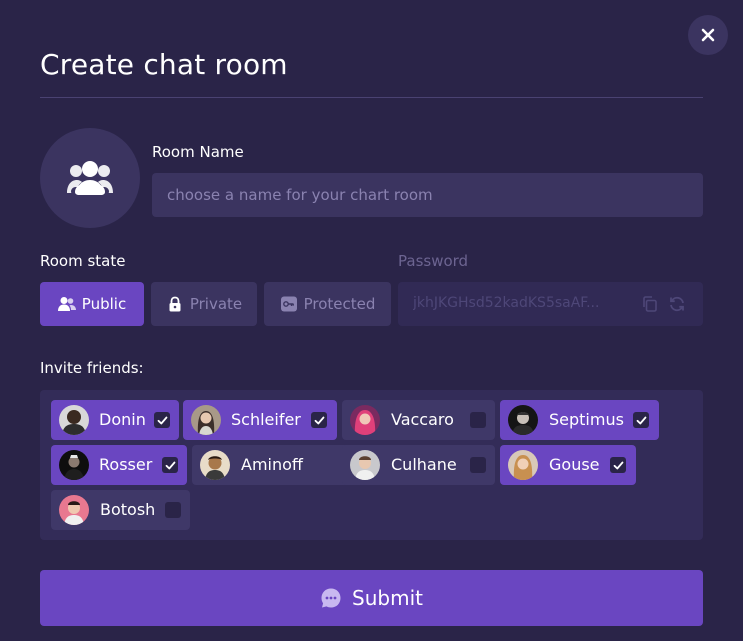 This screenshot has width=743, height=641. What do you see at coordinates (83, 261) in the screenshot?
I see `room-state-label: Room state` at bounding box center [83, 261].